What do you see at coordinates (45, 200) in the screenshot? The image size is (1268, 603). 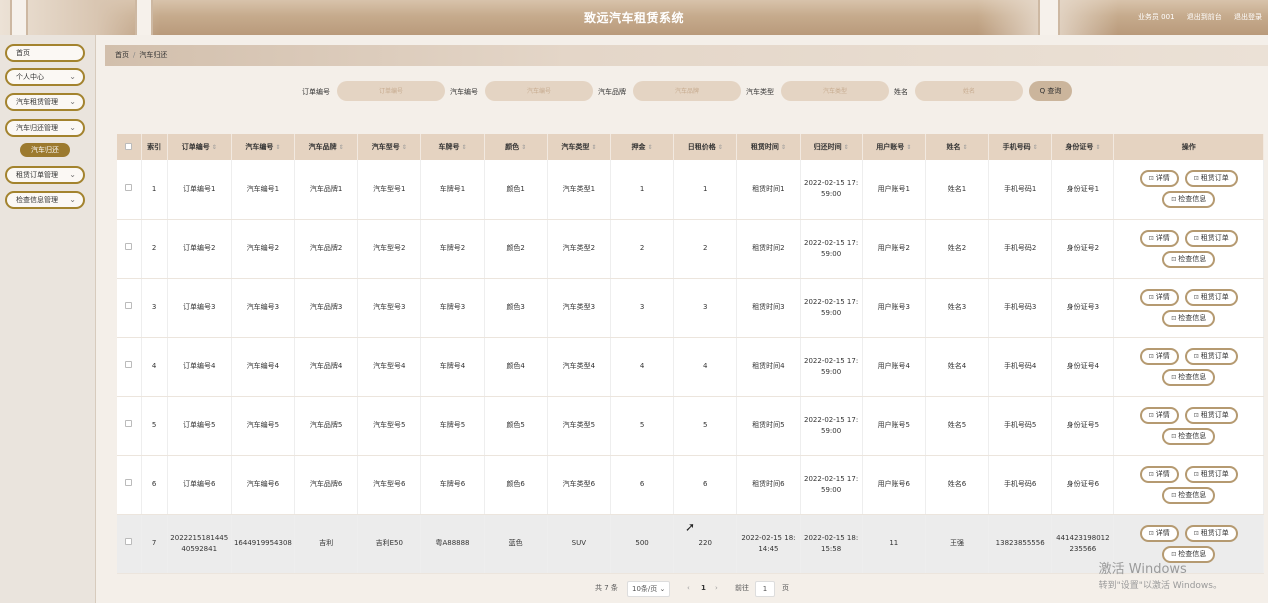 I see `sidebar-item-inspection: 检查信息管理 ⌄` at bounding box center [45, 200].